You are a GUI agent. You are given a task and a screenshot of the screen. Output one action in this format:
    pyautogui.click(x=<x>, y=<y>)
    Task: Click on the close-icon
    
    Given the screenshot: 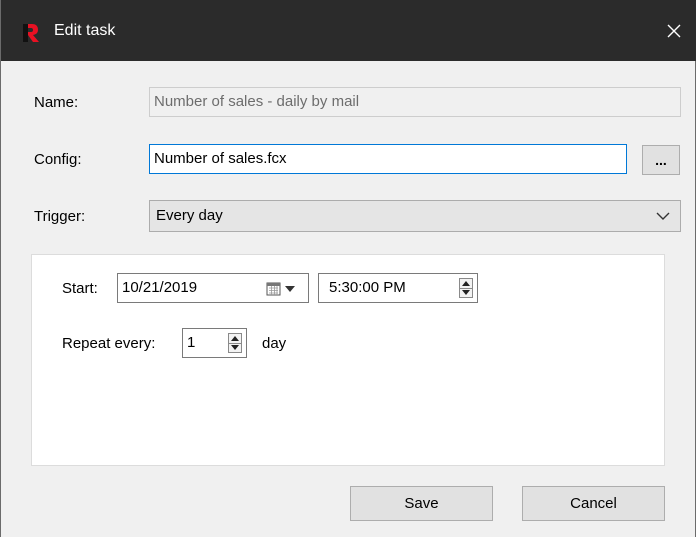 What is the action you would take?
    pyautogui.click(x=674, y=30)
    